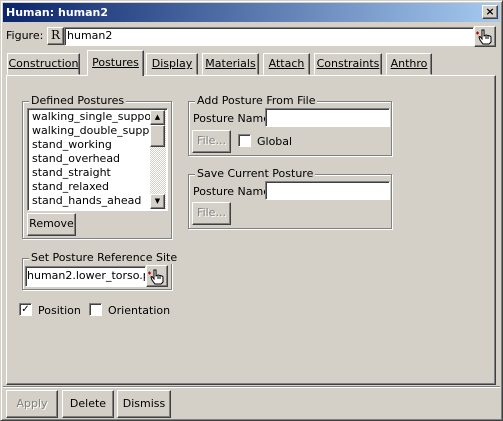 This screenshot has height=421, width=503. Describe the element at coordinates (32, 404) in the screenshot. I see `apply-button: Apply` at that location.